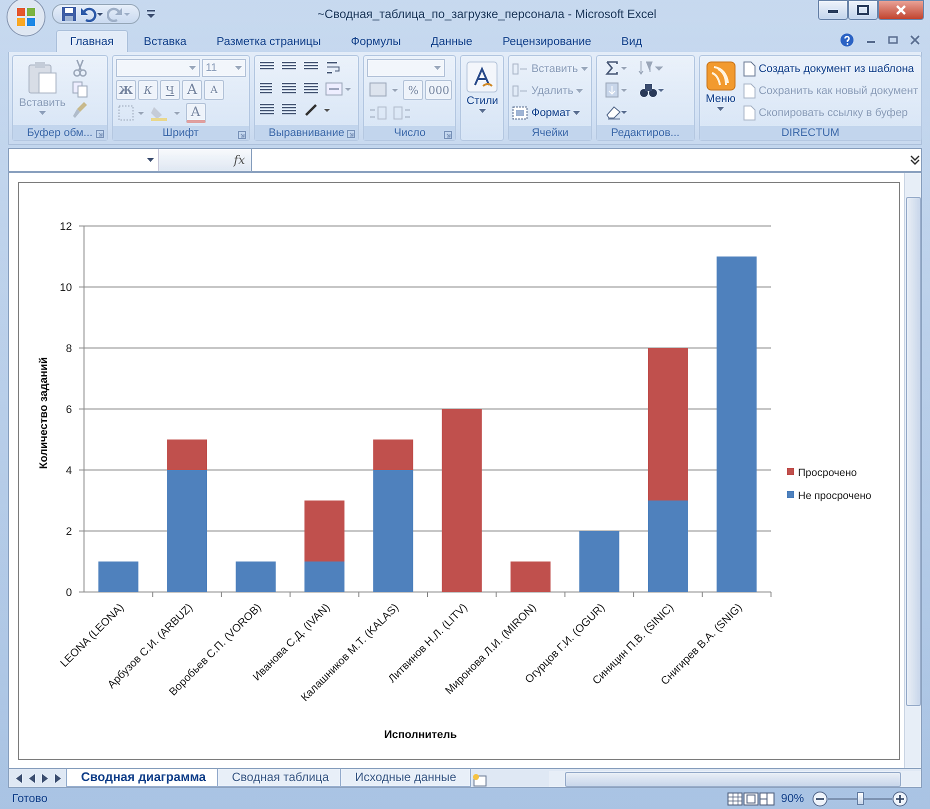 The image size is (930, 809). Describe the element at coordinates (833, 10) in the screenshot. I see `minimize-button` at that location.